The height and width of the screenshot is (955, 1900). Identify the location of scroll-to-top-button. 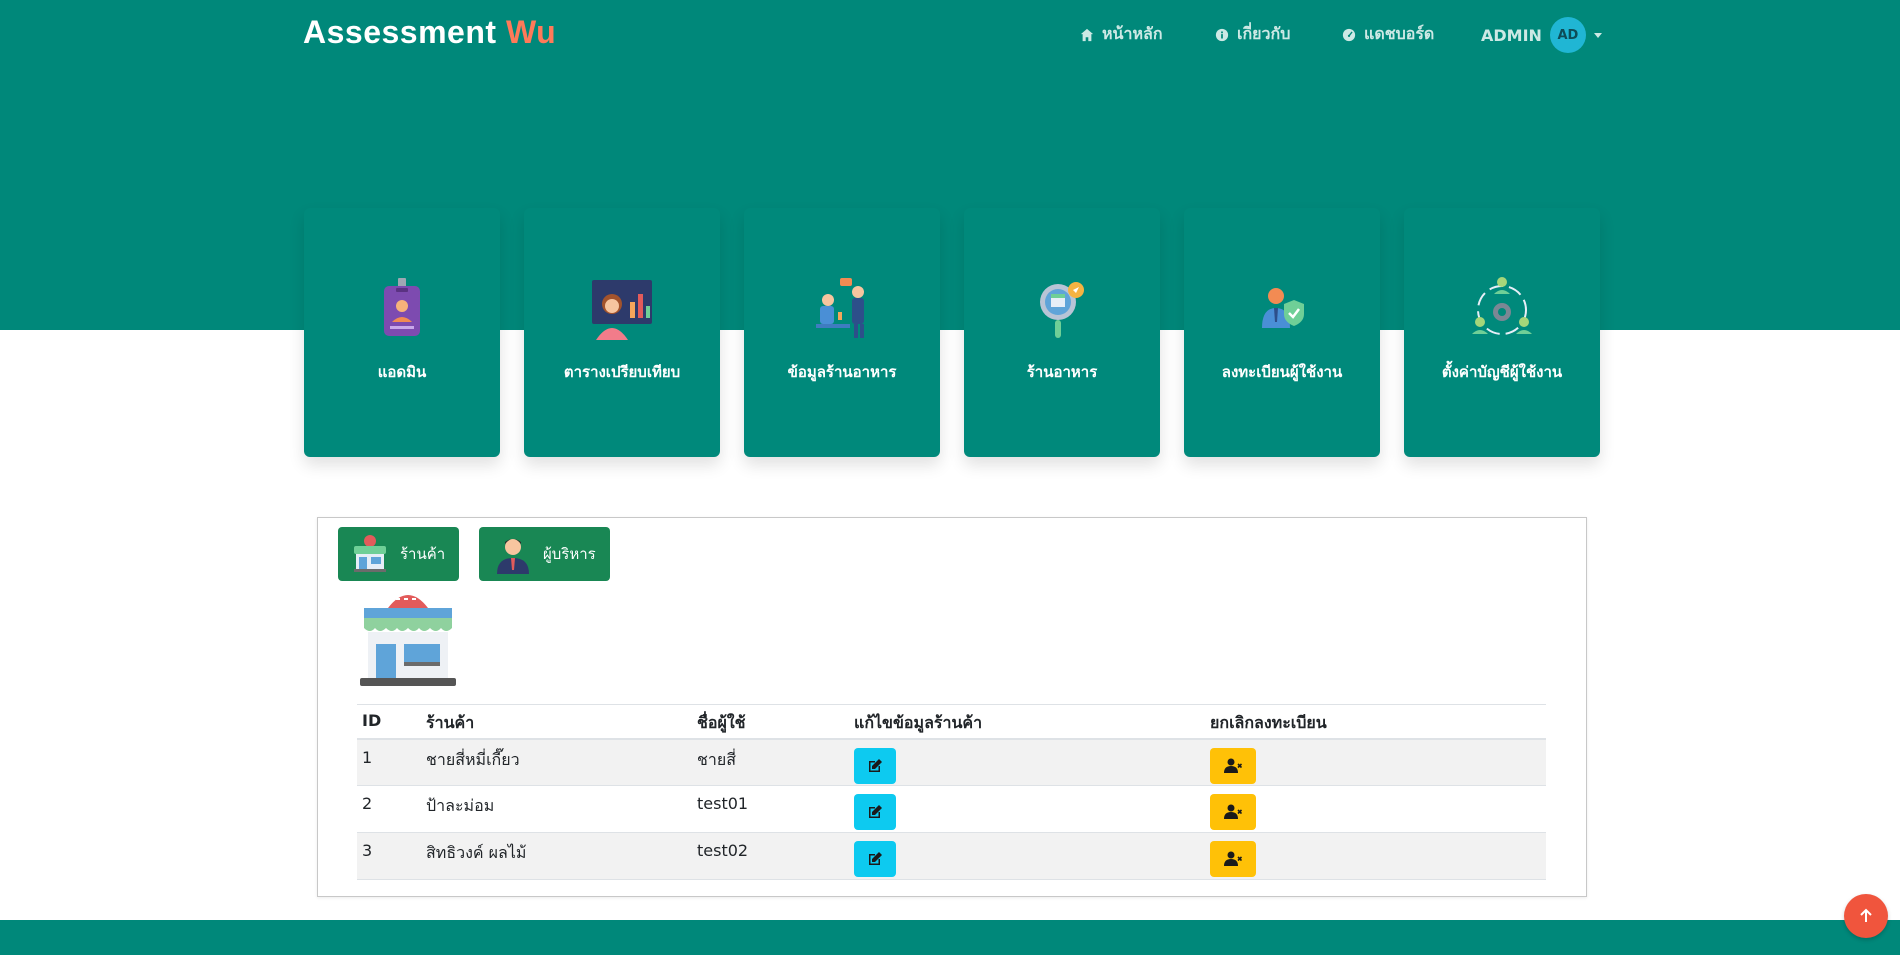
(1866, 916).